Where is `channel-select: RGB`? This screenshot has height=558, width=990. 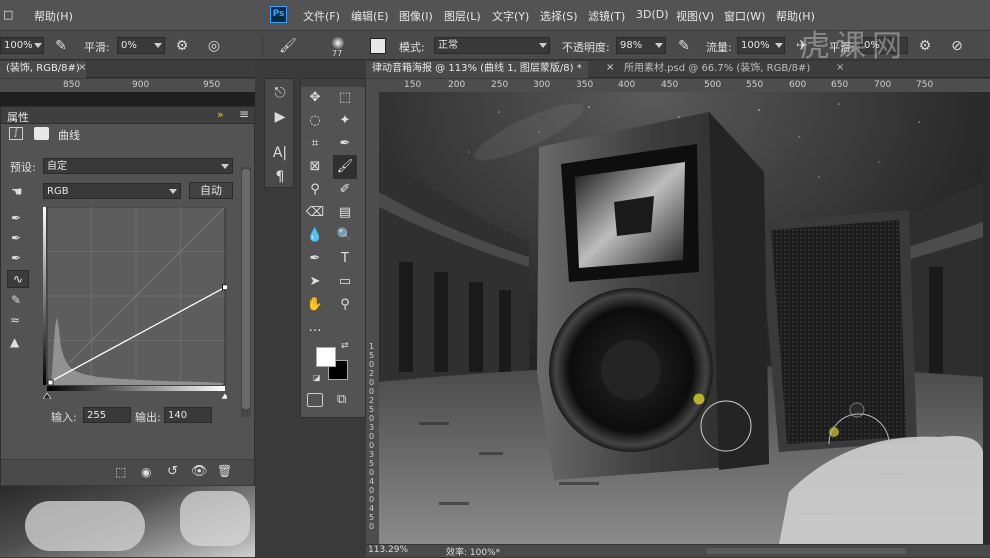 channel-select: RGB is located at coordinates (112, 191).